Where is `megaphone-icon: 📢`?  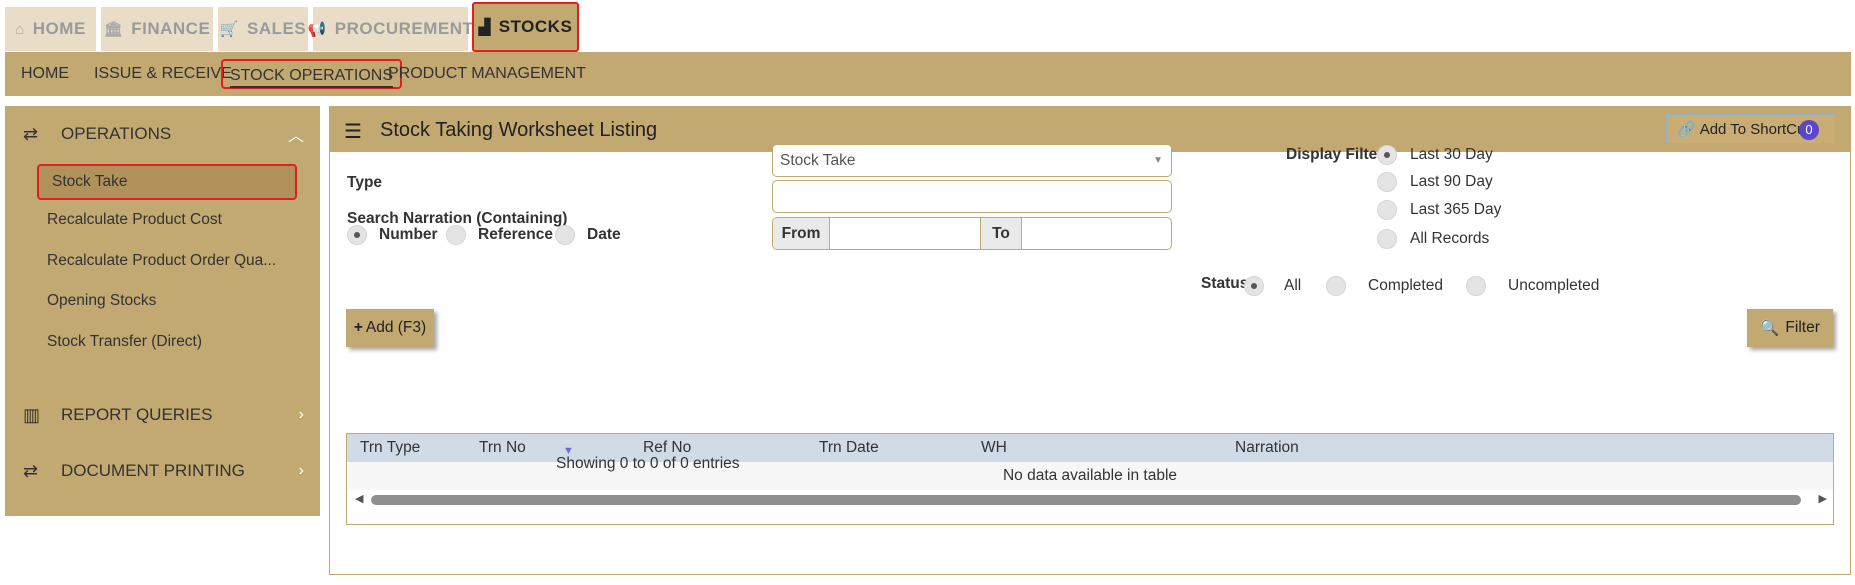 megaphone-icon: 📢 is located at coordinates (317, 29).